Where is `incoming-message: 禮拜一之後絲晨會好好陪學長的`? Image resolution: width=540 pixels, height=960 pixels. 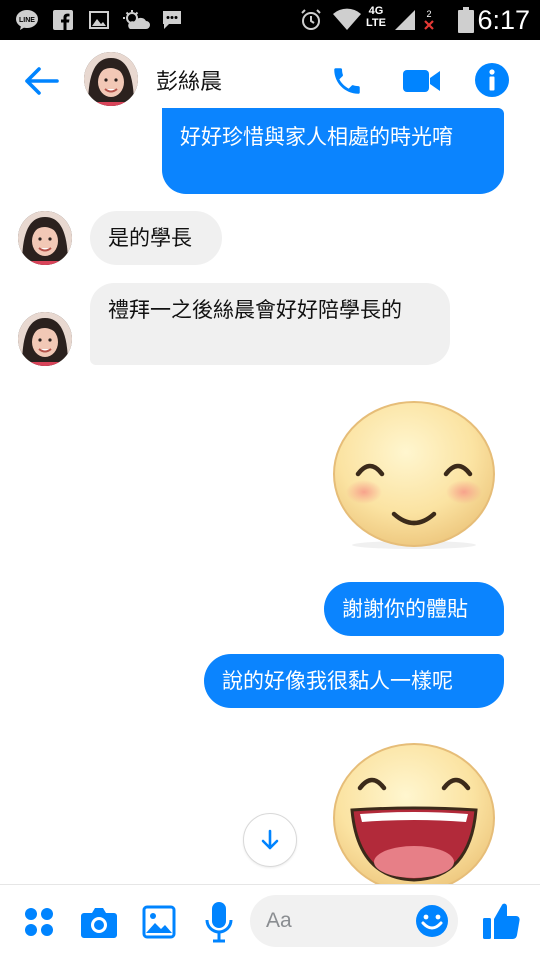 incoming-message: 禮拜一之後絲晨會好好陪學長的 is located at coordinates (270, 324).